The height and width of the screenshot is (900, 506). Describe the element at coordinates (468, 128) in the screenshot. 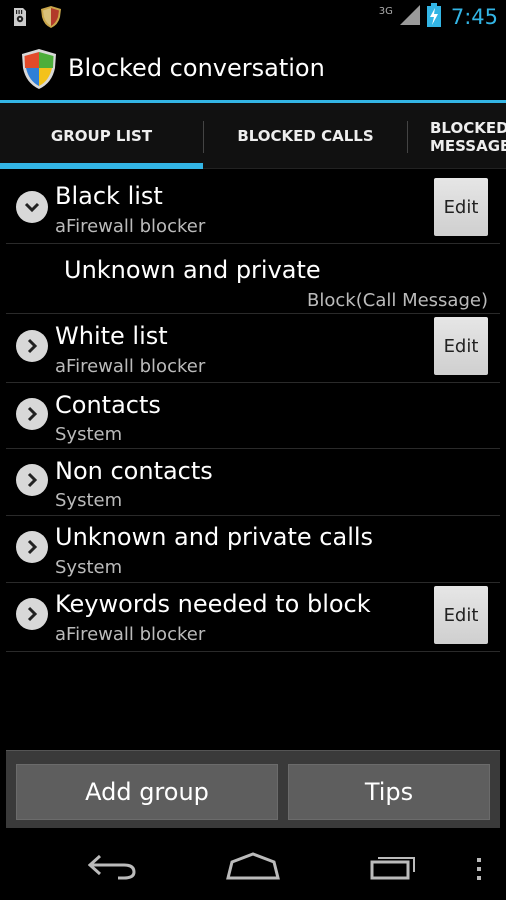

I see `tab-label-line1: BLOCKED` at that location.